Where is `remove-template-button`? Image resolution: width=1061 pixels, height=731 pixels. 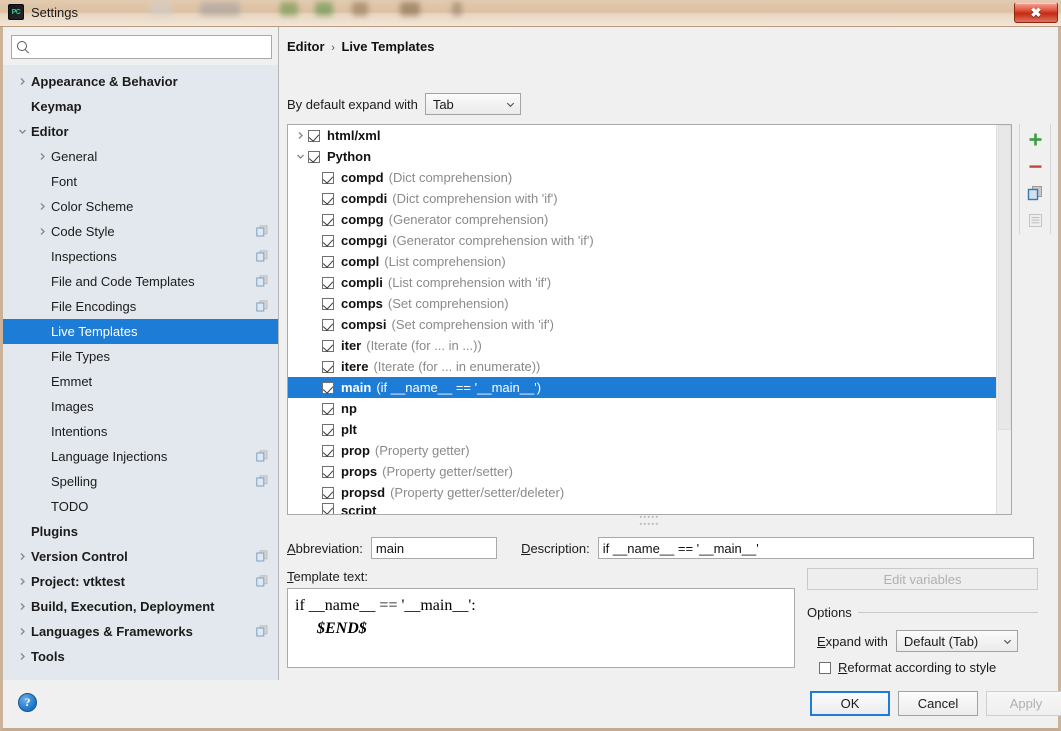 remove-template-button is located at coordinates (1035, 166).